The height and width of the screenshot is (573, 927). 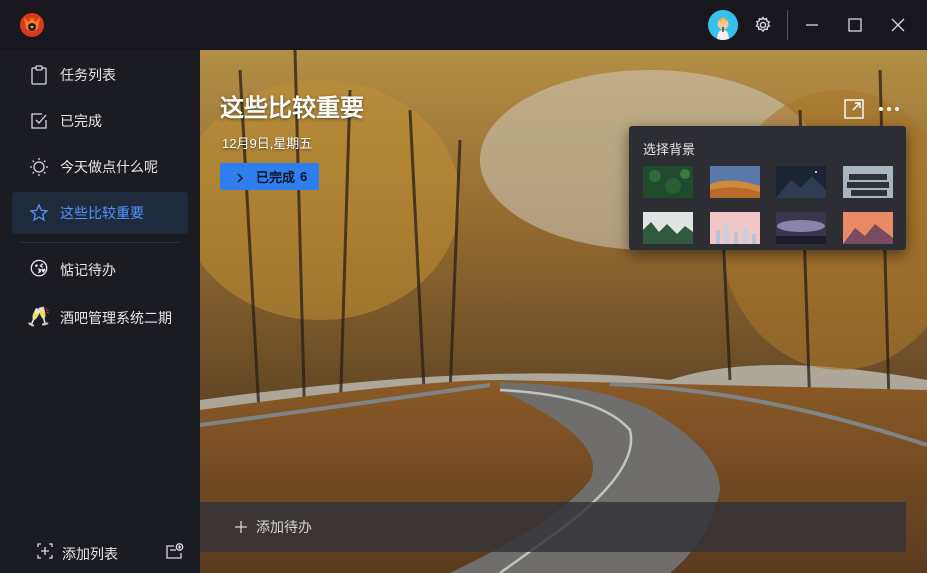 I want to click on check-square-icon, so click(x=39, y=121).